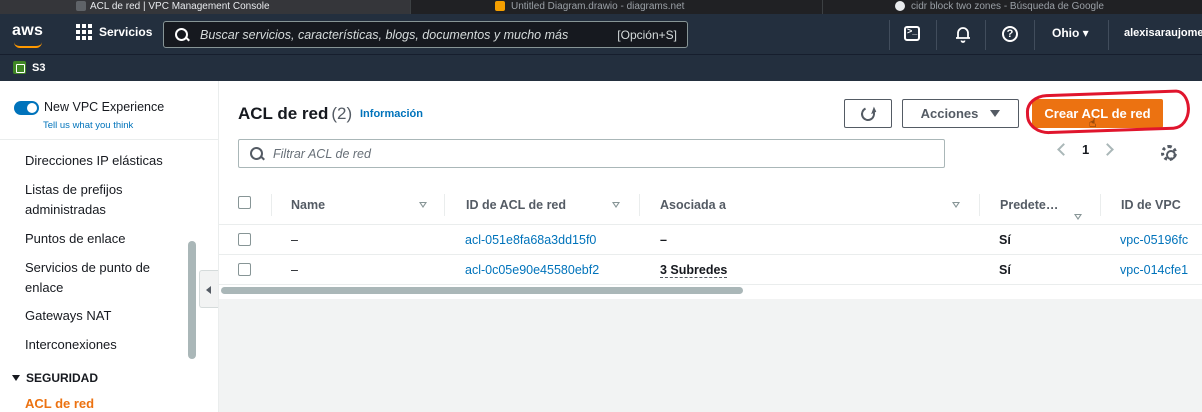 Image resolution: width=1202 pixels, height=412 pixels. Describe the element at coordinates (205, 7) in the screenshot. I see `browser-tab-vpc: ACL de red | VPC Management Console` at that location.